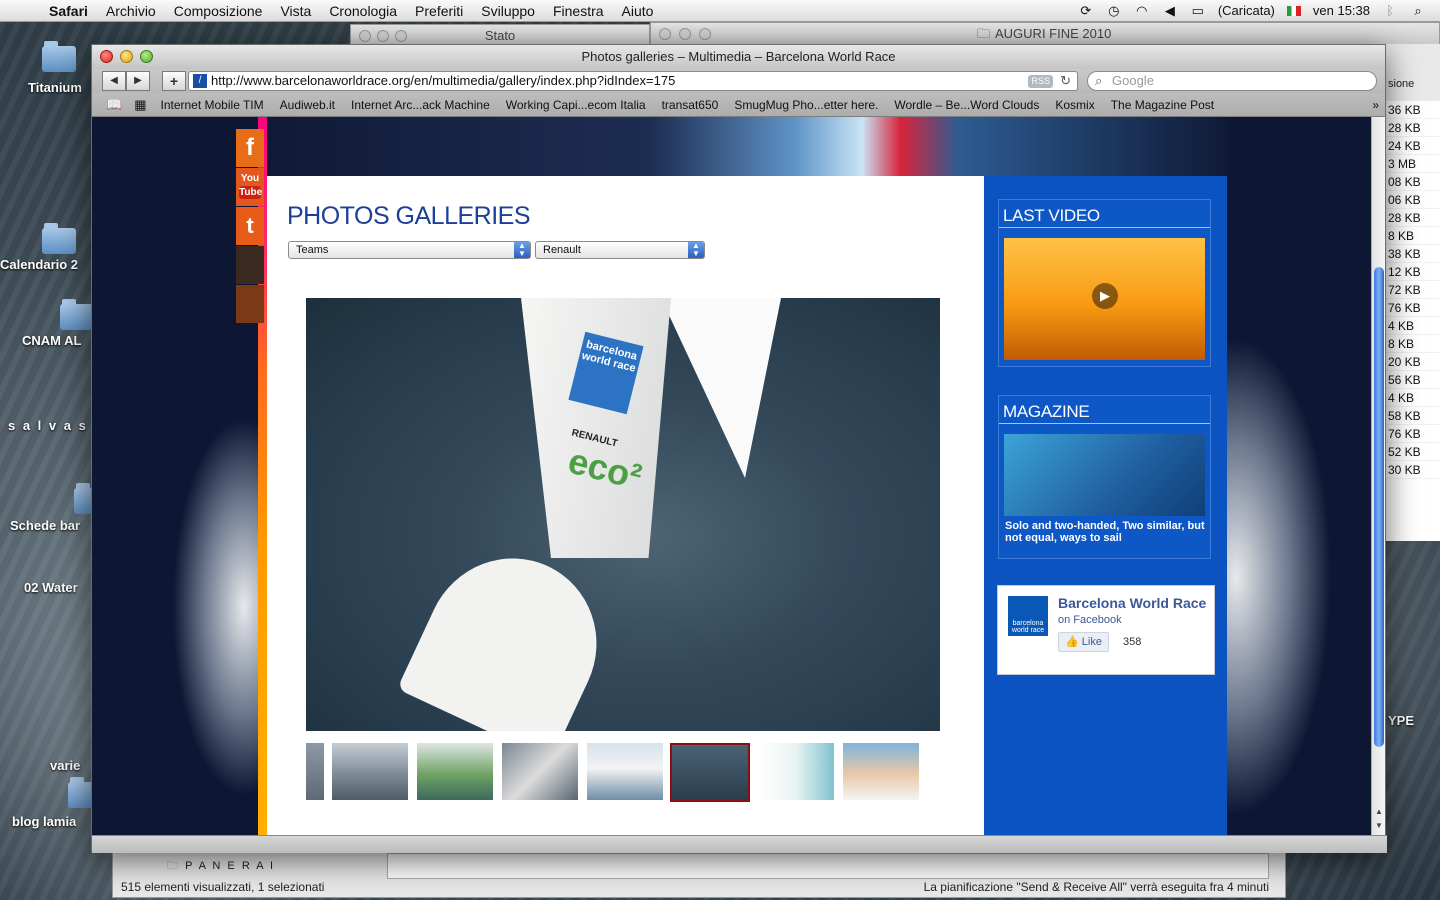  I want to click on volume-icon: ◀, so click(1170, 10).